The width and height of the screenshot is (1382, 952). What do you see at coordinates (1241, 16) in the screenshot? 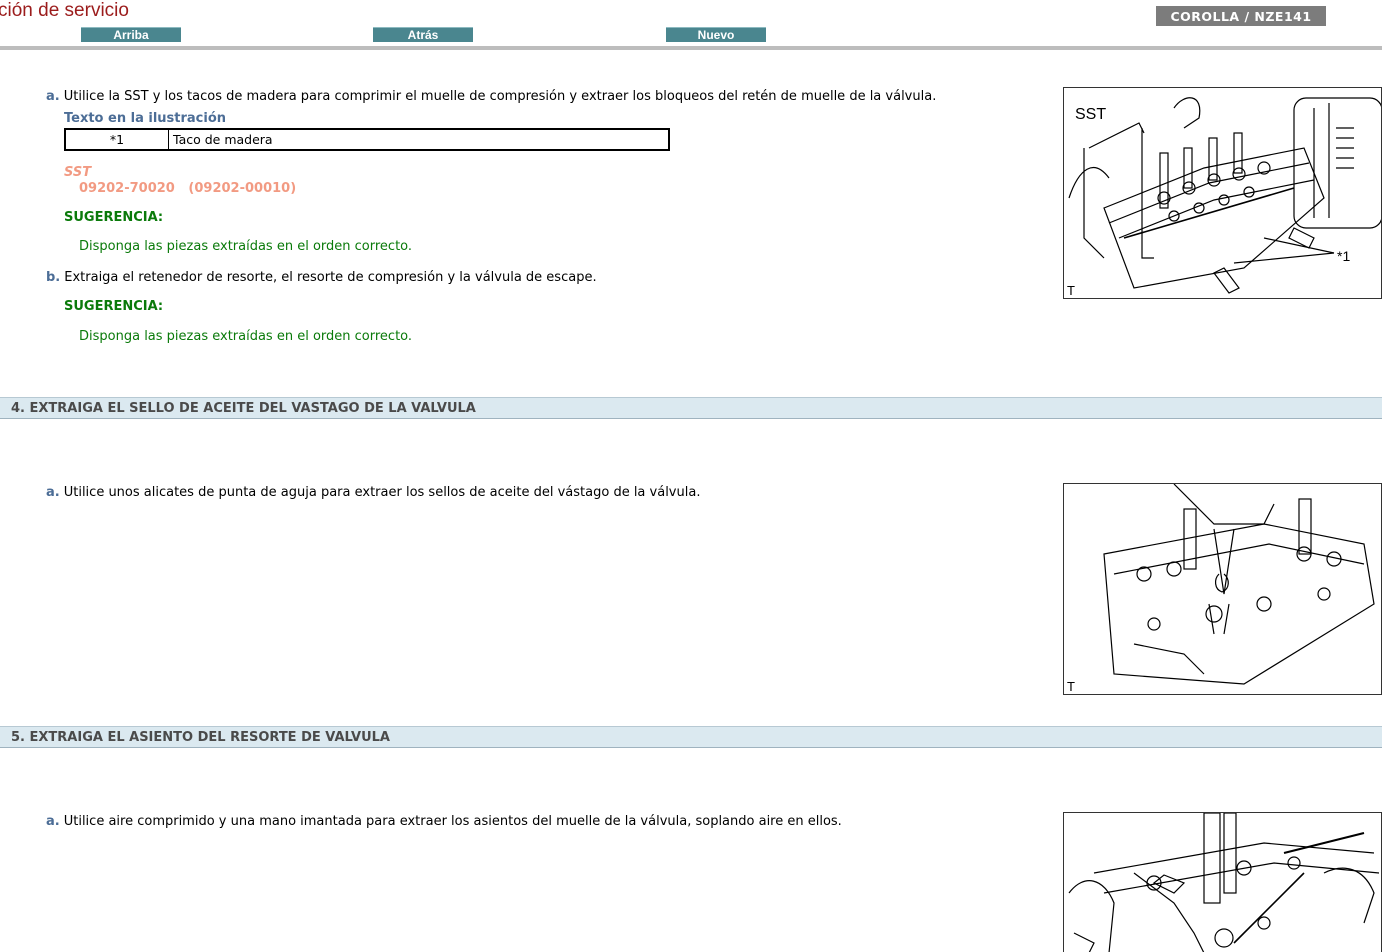
I see `model-badge: COROLLA / NZE141` at bounding box center [1241, 16].